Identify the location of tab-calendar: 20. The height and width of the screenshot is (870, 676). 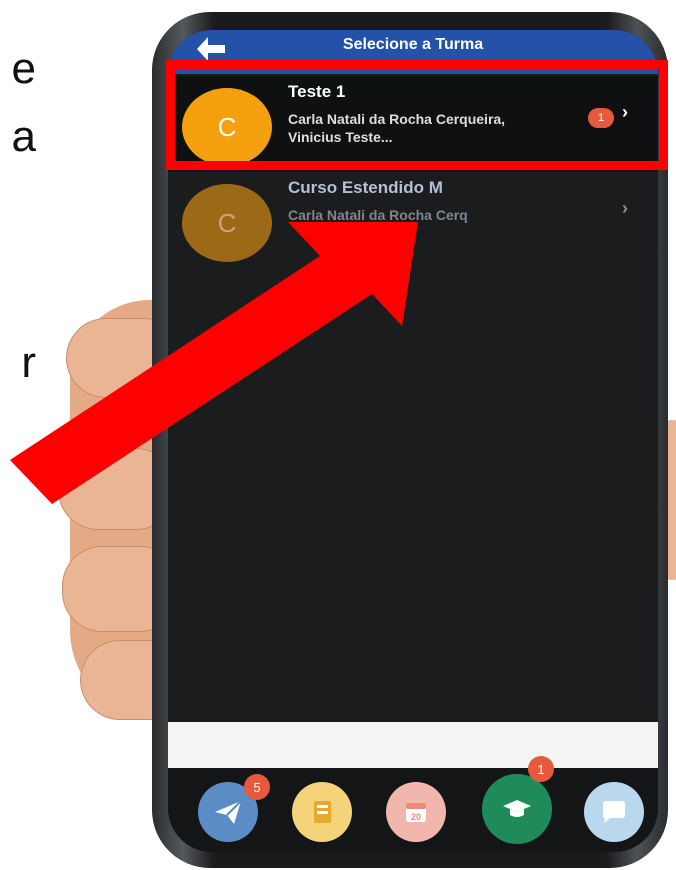
(416, 812).